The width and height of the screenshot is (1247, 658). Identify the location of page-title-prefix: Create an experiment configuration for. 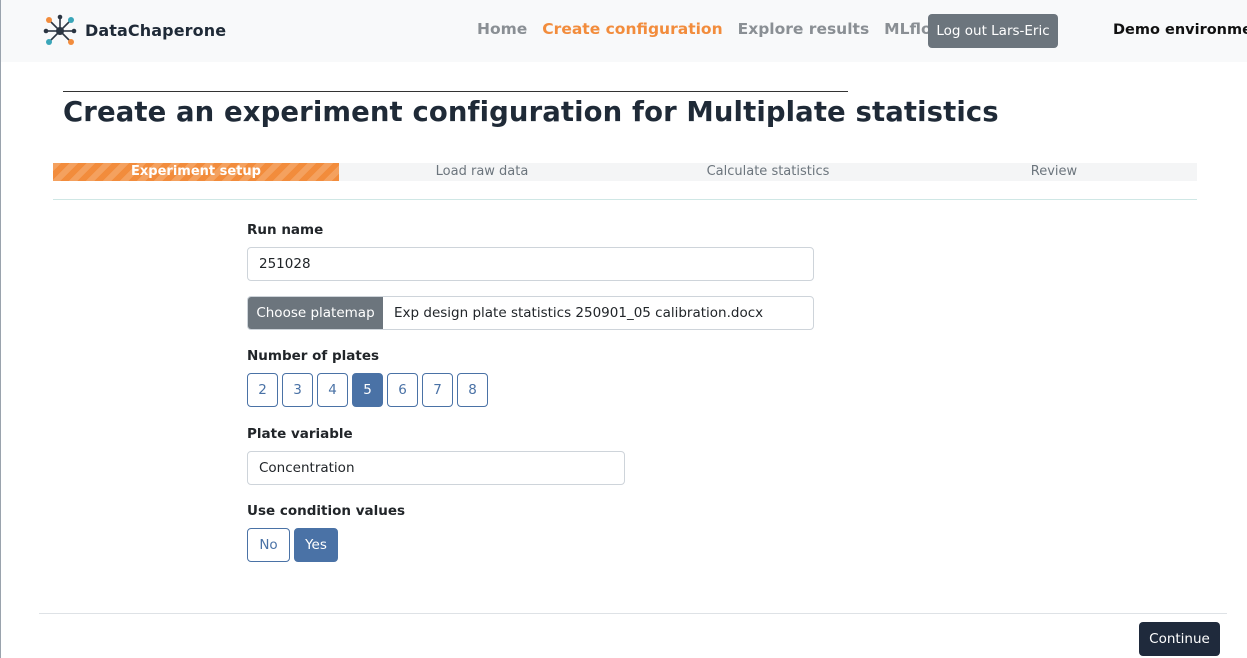
(375, 112).